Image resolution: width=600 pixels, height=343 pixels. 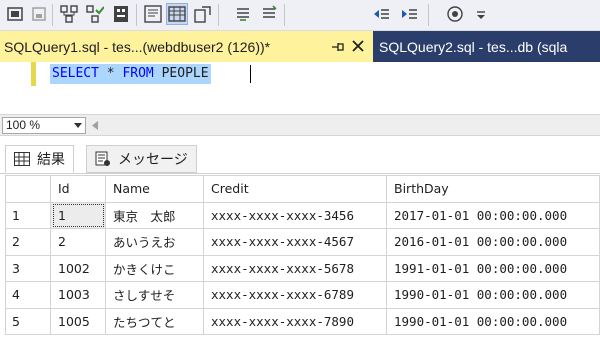 What do you see at coordinates (153, 14) in the screenshot?
I see `results-to-text-icon` at bounding box center [153, 14].